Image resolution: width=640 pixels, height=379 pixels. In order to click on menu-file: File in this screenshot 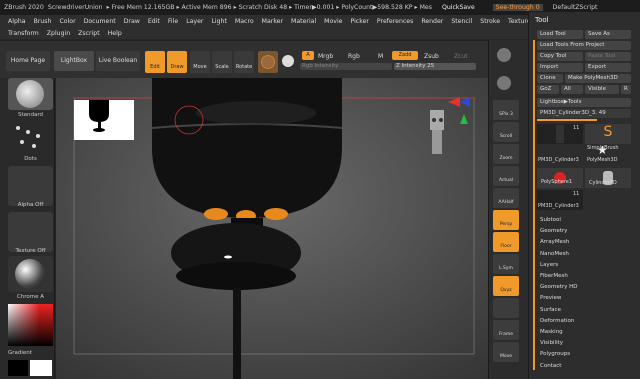, I will do `click(173, 21)`.